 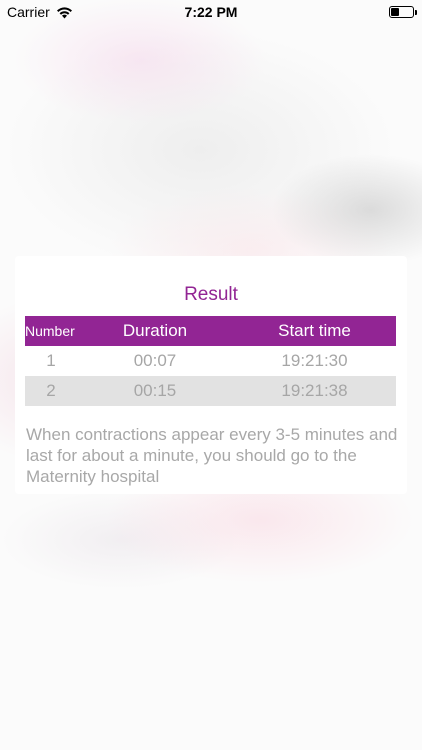 I want to click on wifi-icon, so click(x=64, y=12).